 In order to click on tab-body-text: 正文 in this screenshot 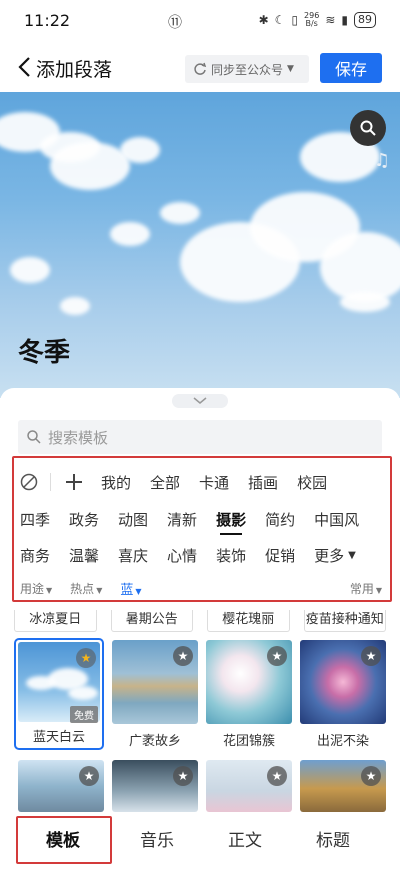, I will do `click(245, 838)`.